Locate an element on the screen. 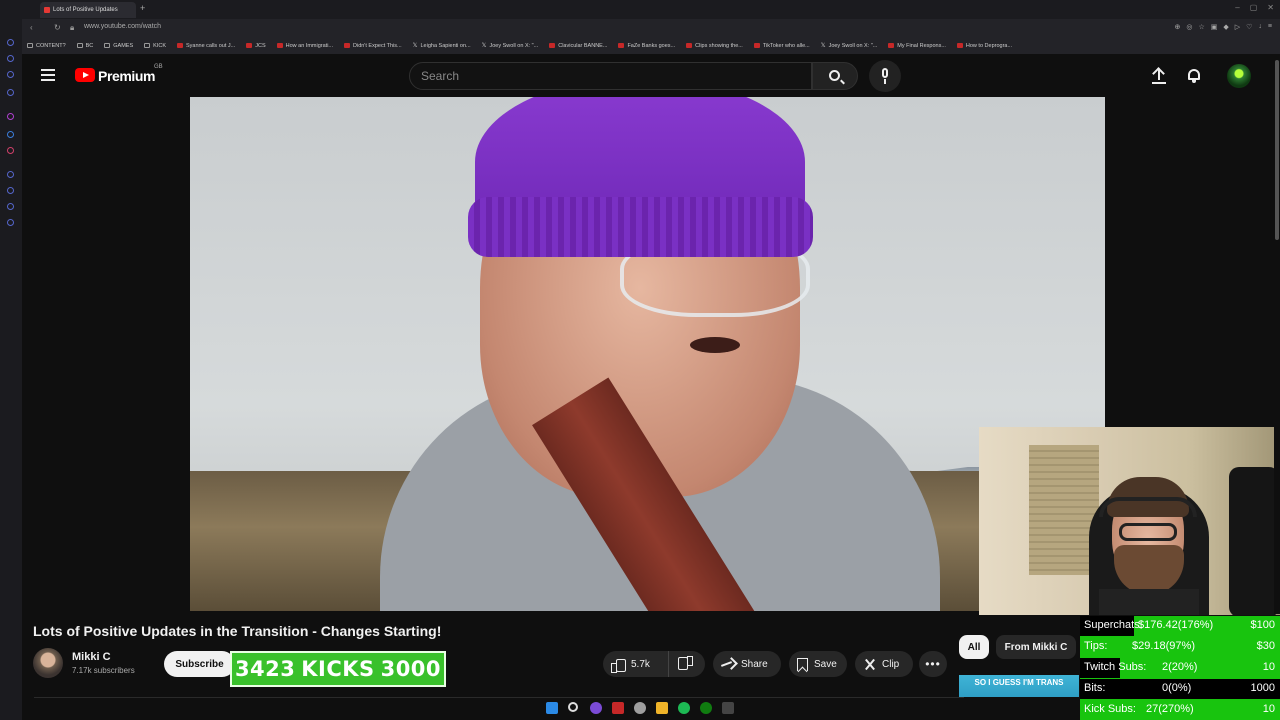 The width and height of the screenshot is (1280, 720). bookmark-item: JCS is located at coordinates (256, 46).